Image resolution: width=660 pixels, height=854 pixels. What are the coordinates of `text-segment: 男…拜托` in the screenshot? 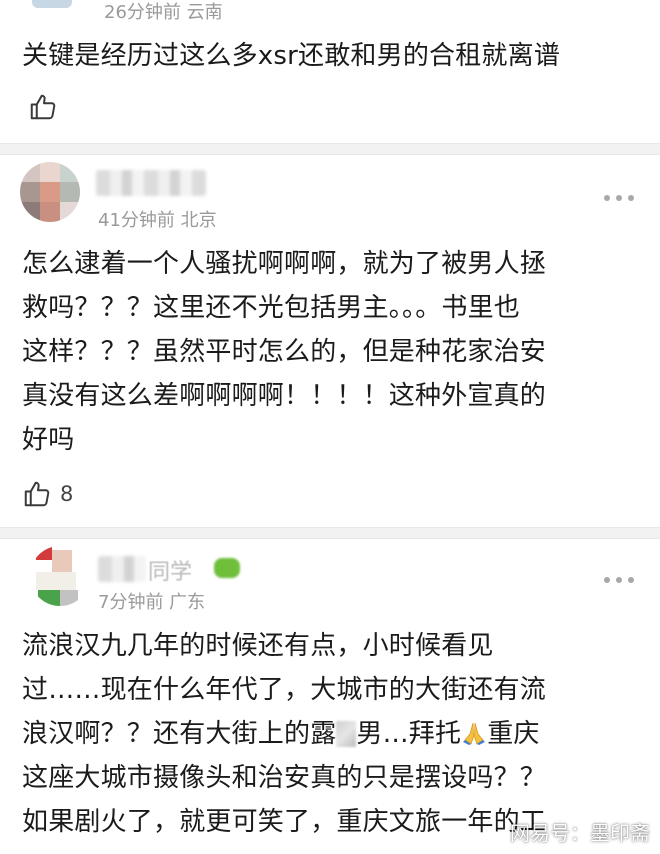 It's located at (409, 734).